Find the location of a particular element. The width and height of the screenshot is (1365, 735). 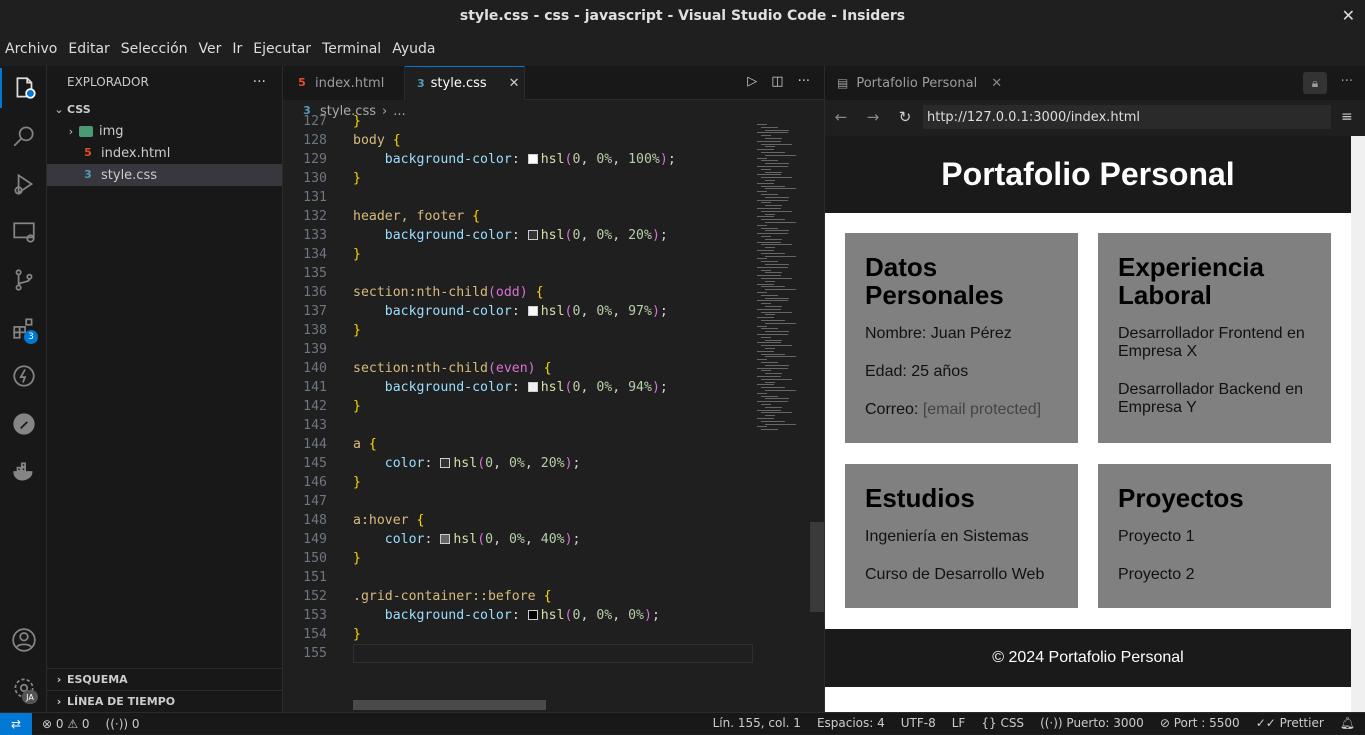

page-footer: © 2024 Portafolio Personal is located at coordinates (1088, 658).